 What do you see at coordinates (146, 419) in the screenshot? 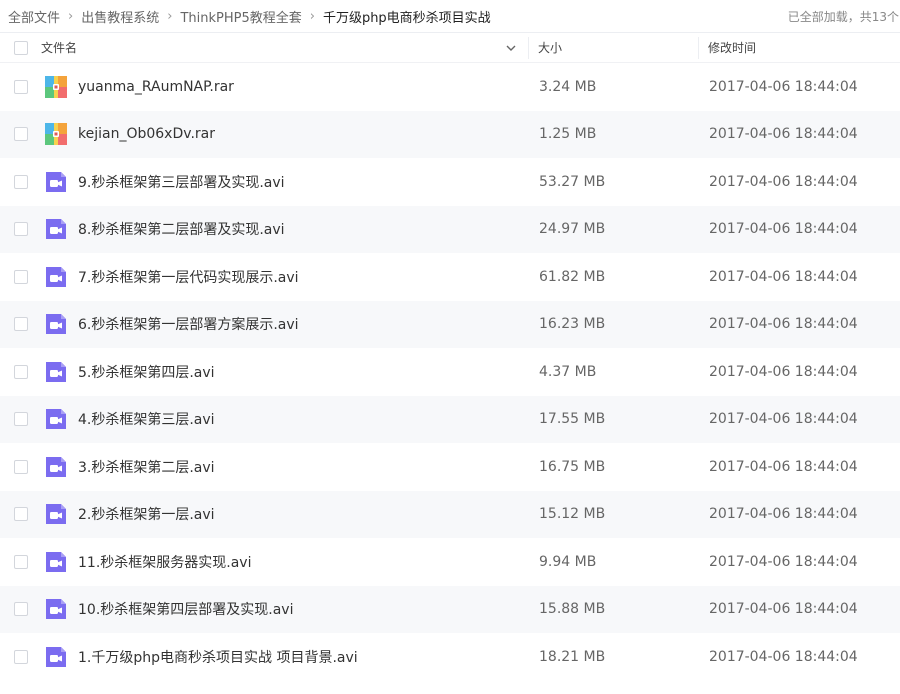
I see `file-name: 4.秒杀框架第三层.avi` at bounding box center [146, 419].